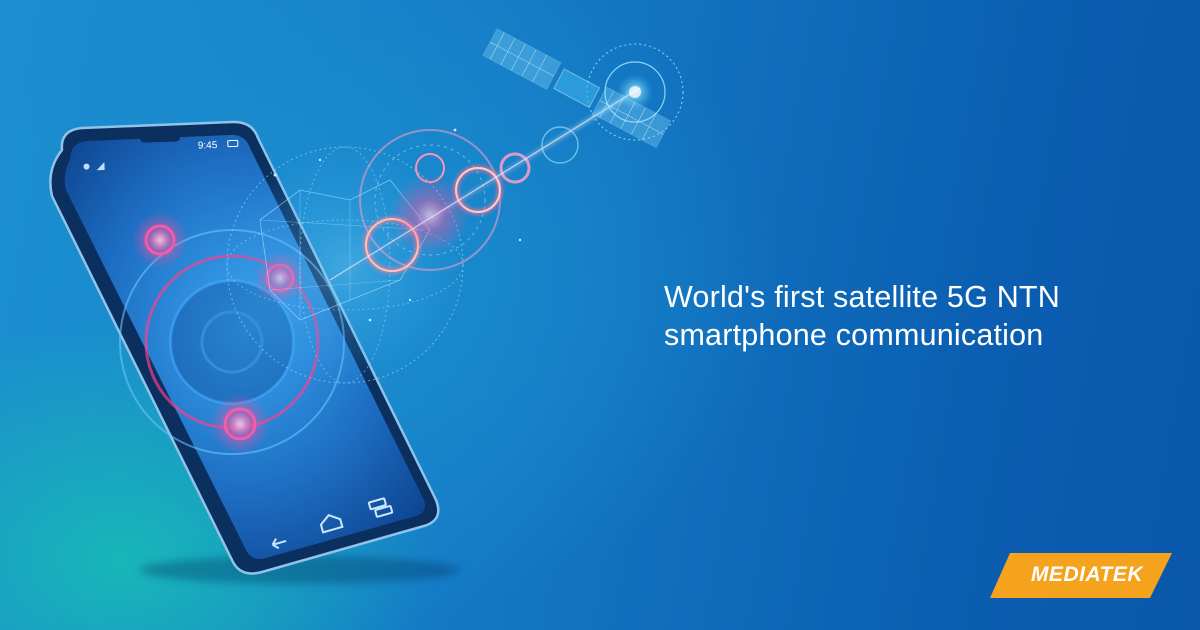 Image resolution: width=1200 pixels, height=630 pixels. What do you see at coordinates (86, 166) in the screenshot?
I see `camera-icon` at bounding box center [86, 166].